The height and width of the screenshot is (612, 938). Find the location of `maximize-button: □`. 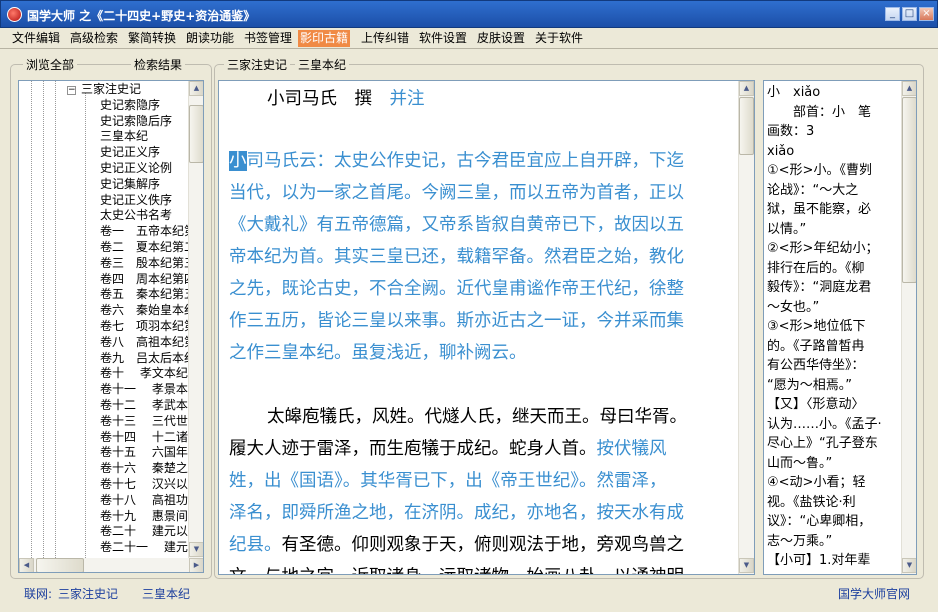

maximize-button: □ is located at coordinates (909, 14).